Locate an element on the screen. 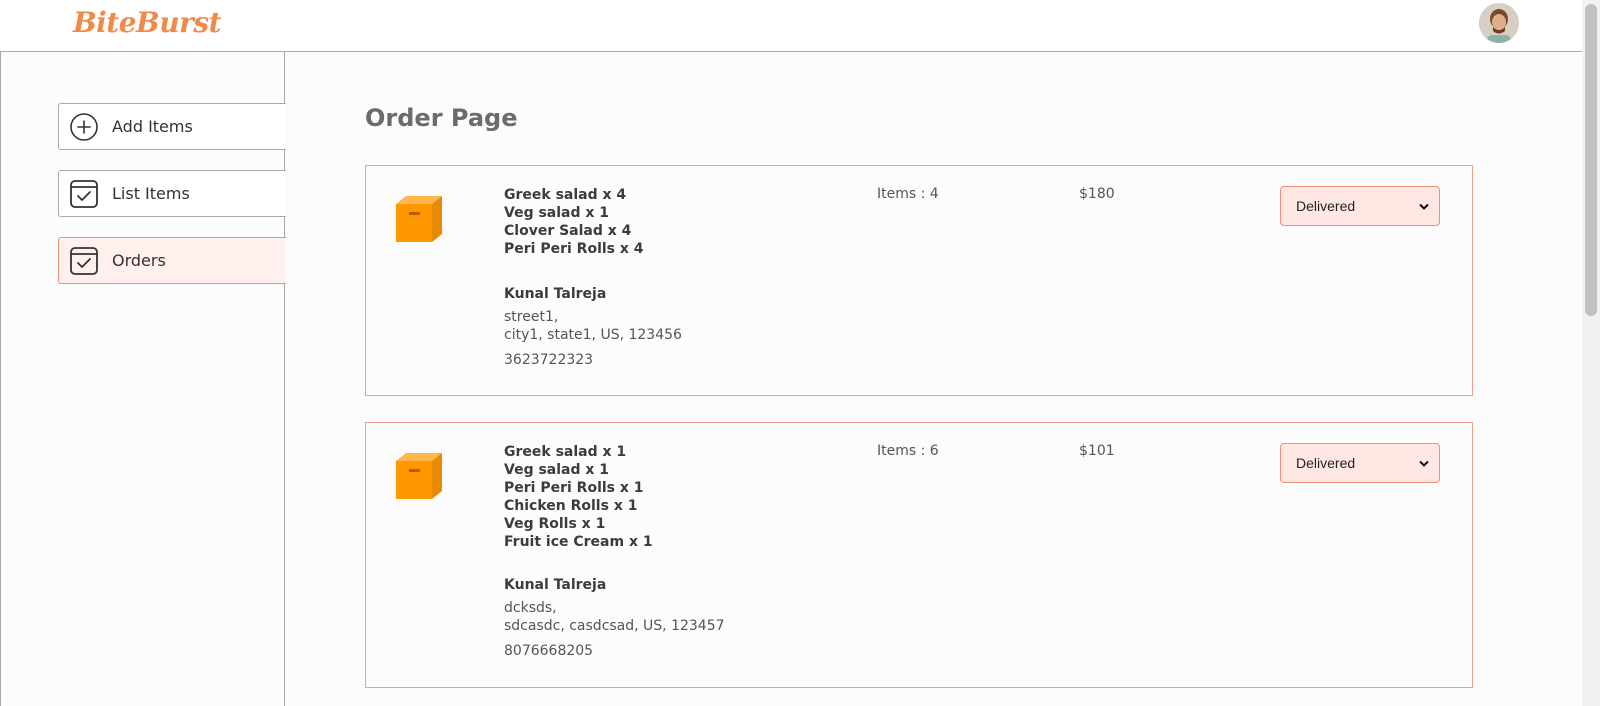 Image resolution: width=1600 pixels, height=706 pixels. scrollbar-thumb is located at coordinates (1591, 160).